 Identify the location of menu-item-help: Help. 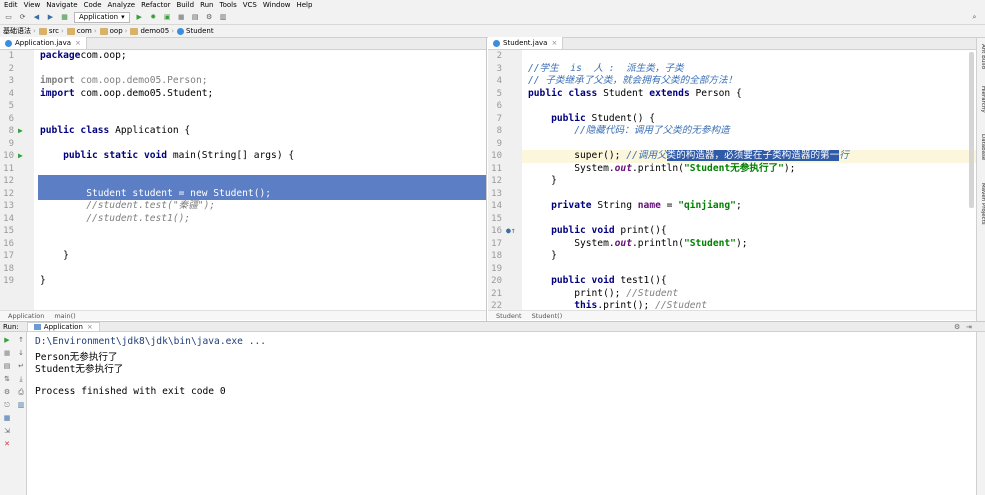
(304, 5).